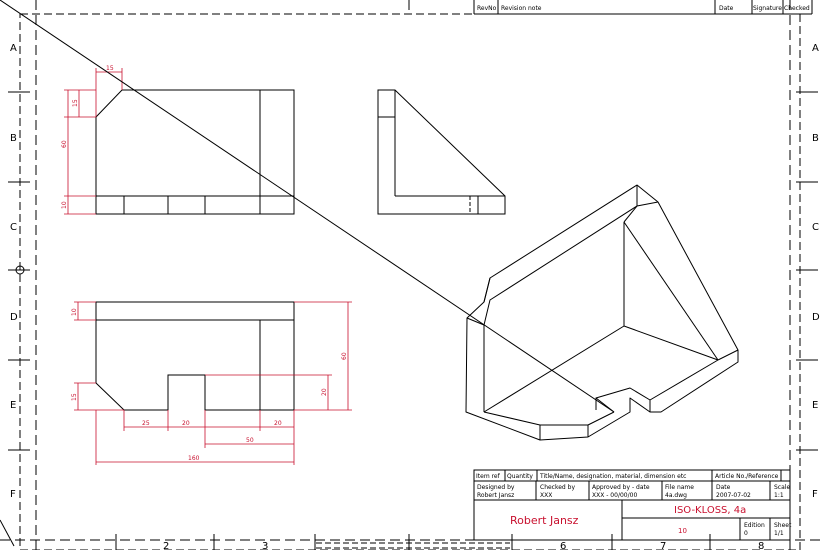  What do you see at coordinates (74, 312) in the screenshot?
I see `dim-wall-thickness: 10` at bounding box center [74, 312].